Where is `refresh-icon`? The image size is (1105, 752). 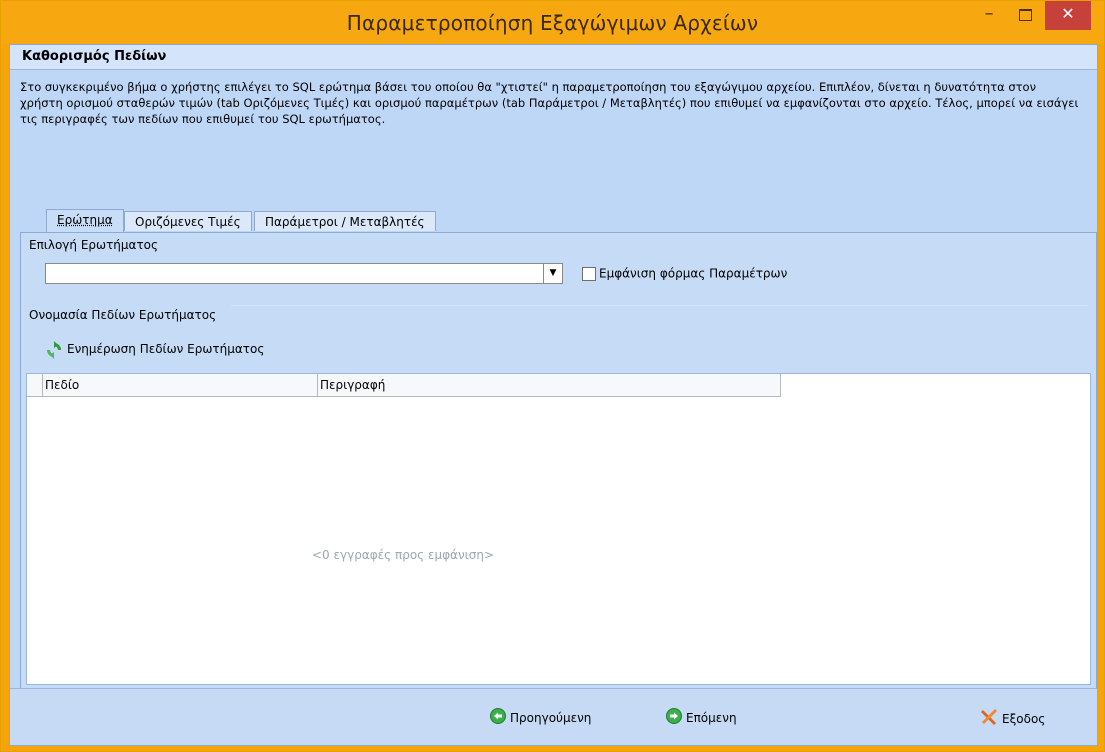
refresh-icon is located at coordinates (54, 349).